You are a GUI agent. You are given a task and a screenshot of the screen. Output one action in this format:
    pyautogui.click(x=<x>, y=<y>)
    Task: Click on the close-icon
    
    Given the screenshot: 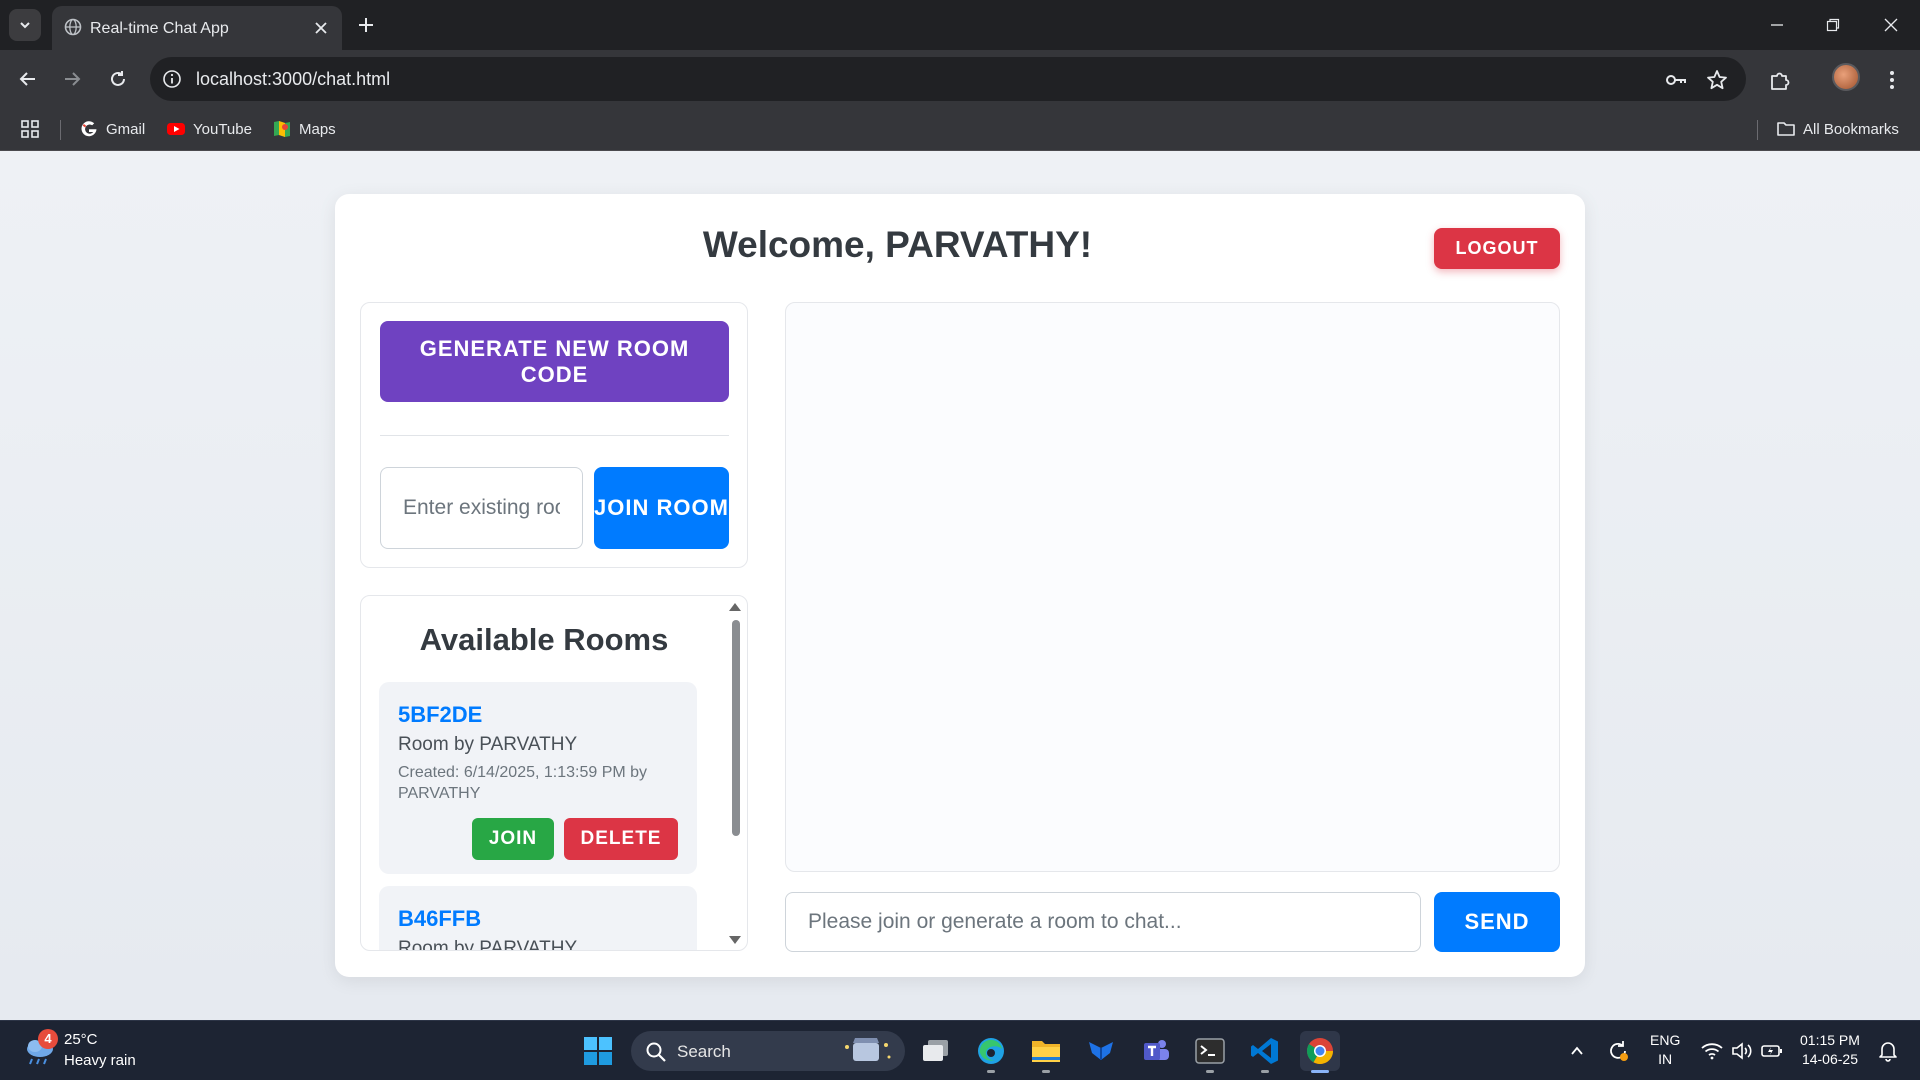 What is the action you would take?
    pyautogui.click(x=321, y=28)
    